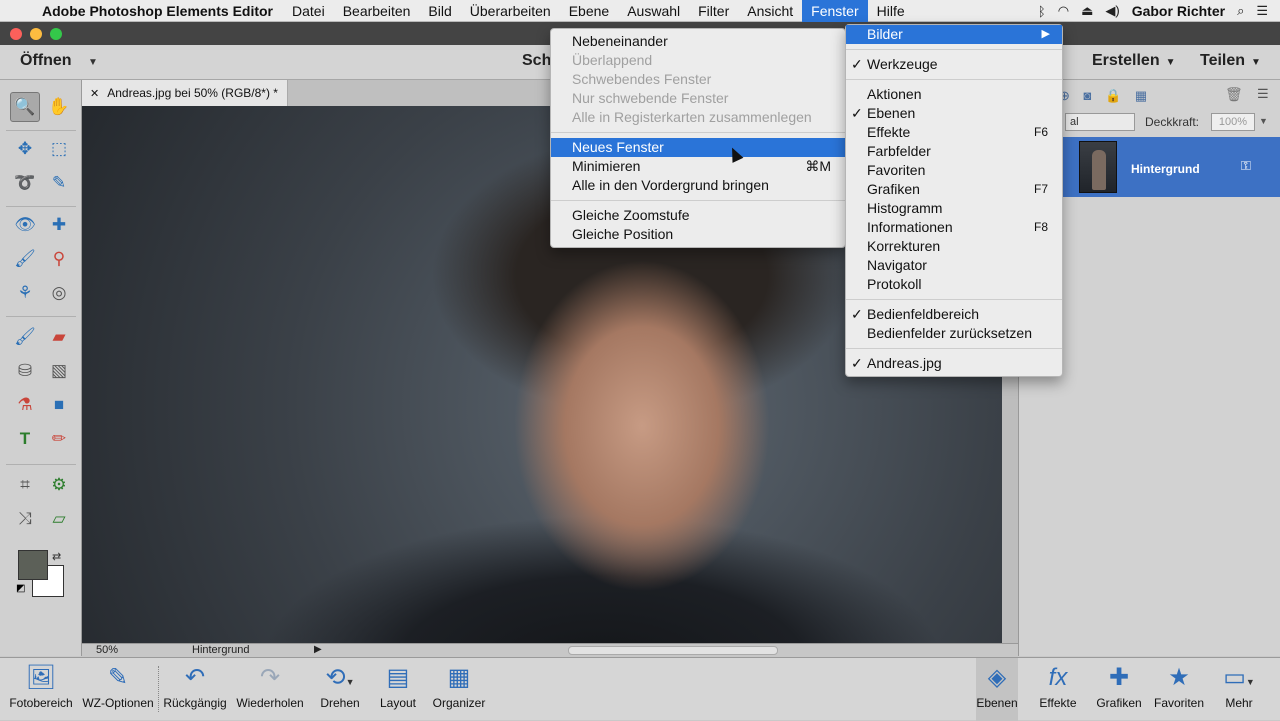 The width and height of the screenshot is (1280, 721). Describe the element at coordinates (56, 34) in the screenshot. I see `zoom-window-button` at that location.